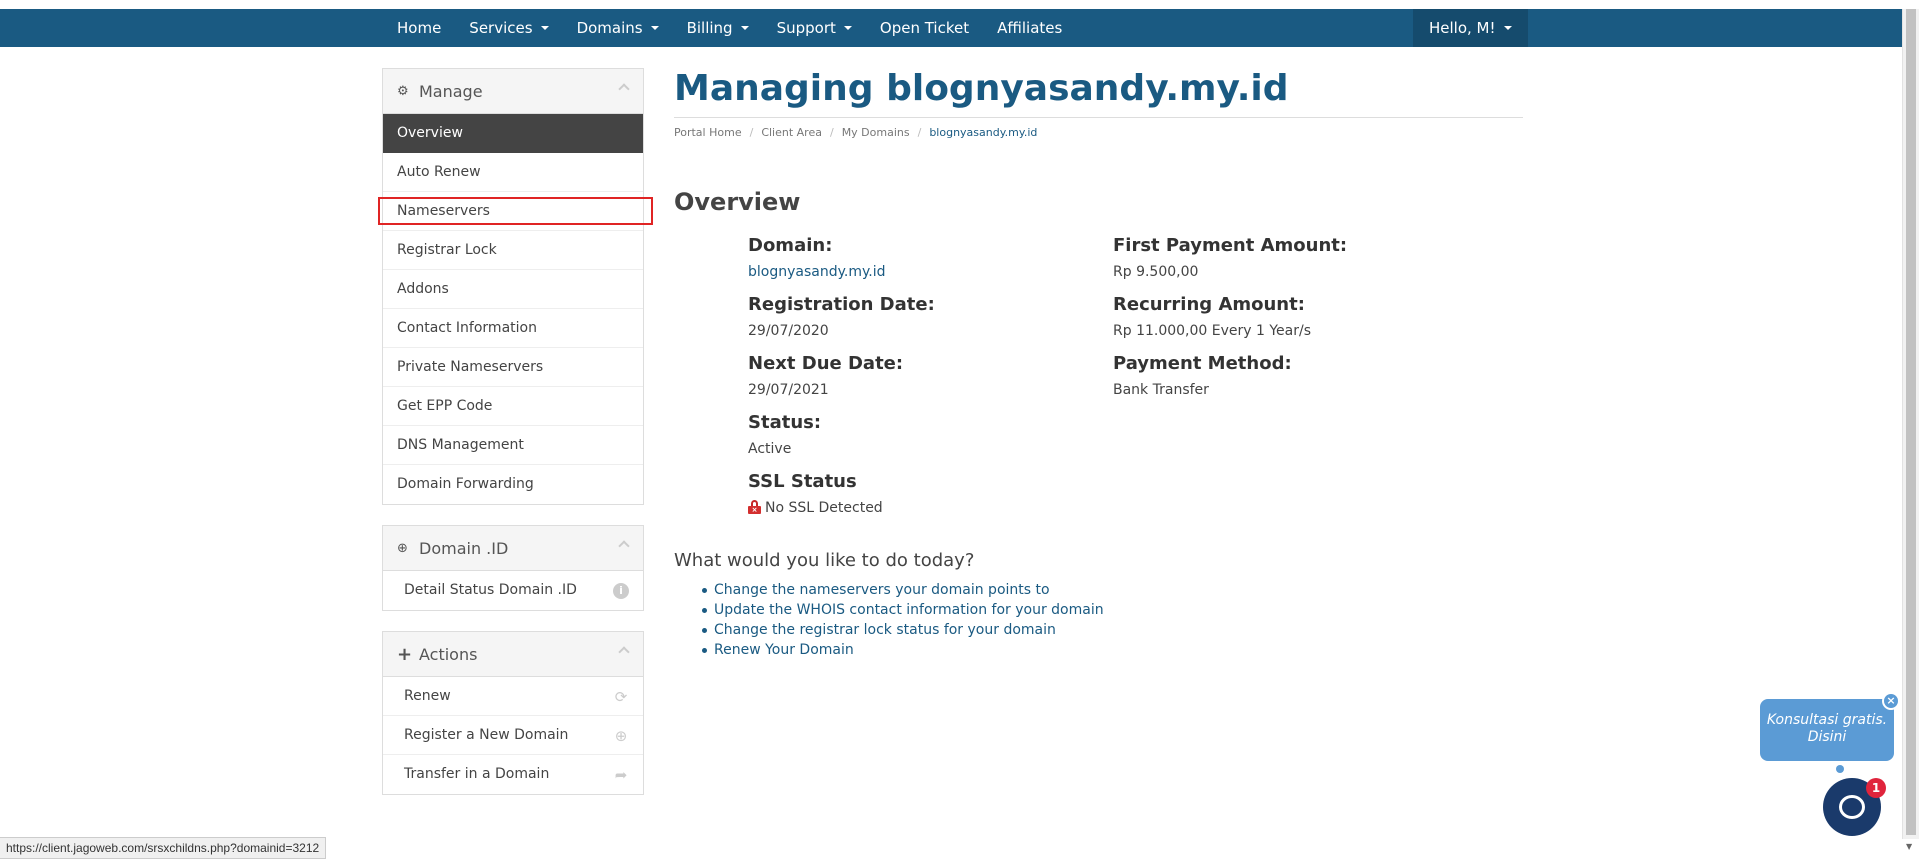 The width and height of the screenshot is (1919, 863). What do you see at coordinates (924, 28) in the screenshot?
I see `nav-open-ticket: Open Ticket` at bounding box center [924, 28].